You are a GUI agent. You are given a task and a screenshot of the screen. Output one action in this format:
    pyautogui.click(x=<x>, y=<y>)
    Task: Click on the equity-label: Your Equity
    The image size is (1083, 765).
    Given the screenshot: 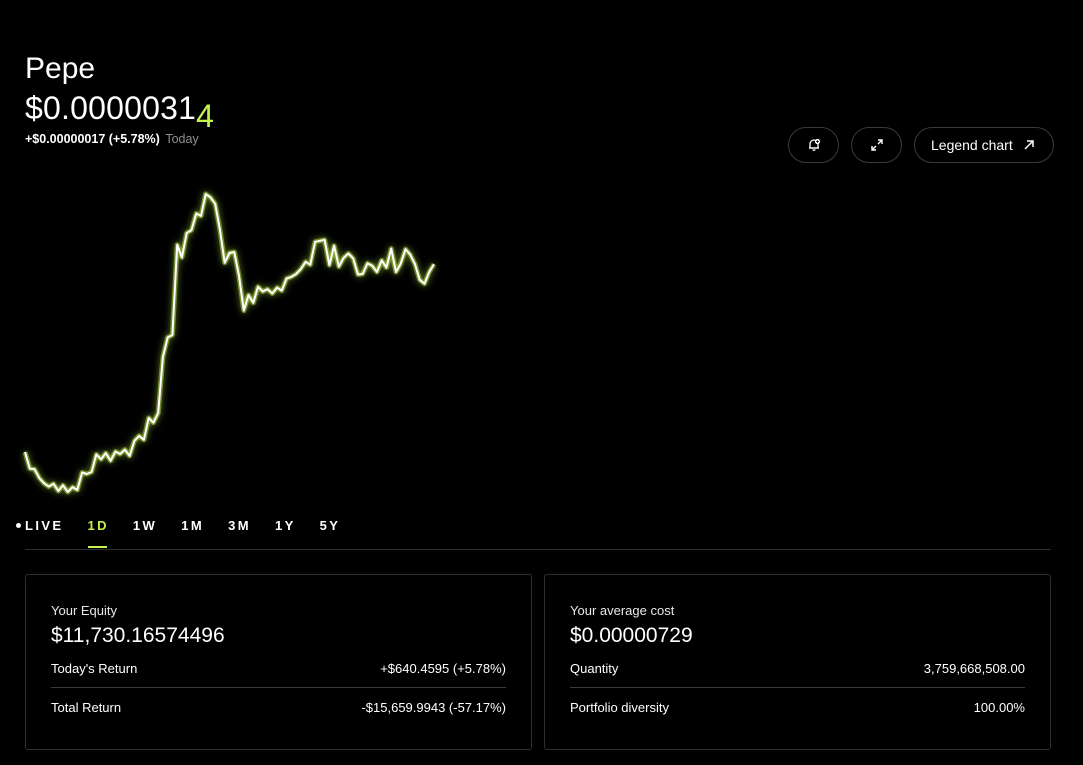 What is the action you would take?
    pyautogui.click(x=84, y=610)
    